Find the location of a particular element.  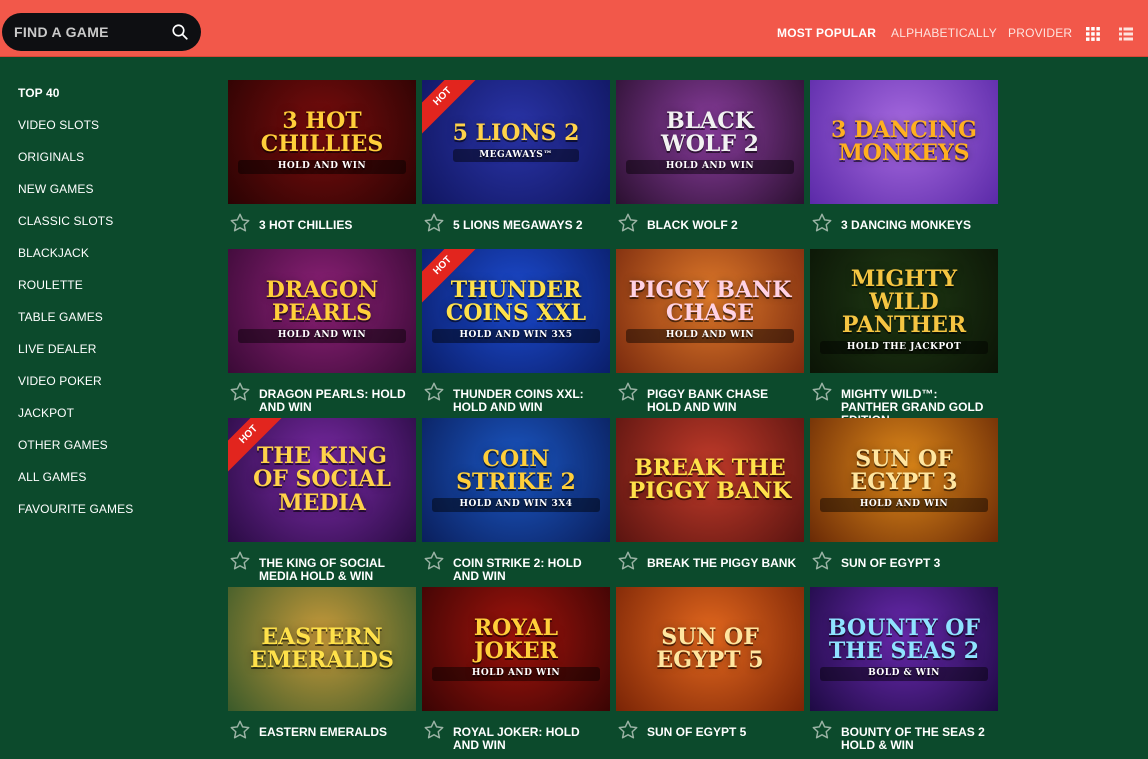

game-card: 3 DANCING MONKEYS 3 DANCING MONKEYS is located at coordinates (904, 164).